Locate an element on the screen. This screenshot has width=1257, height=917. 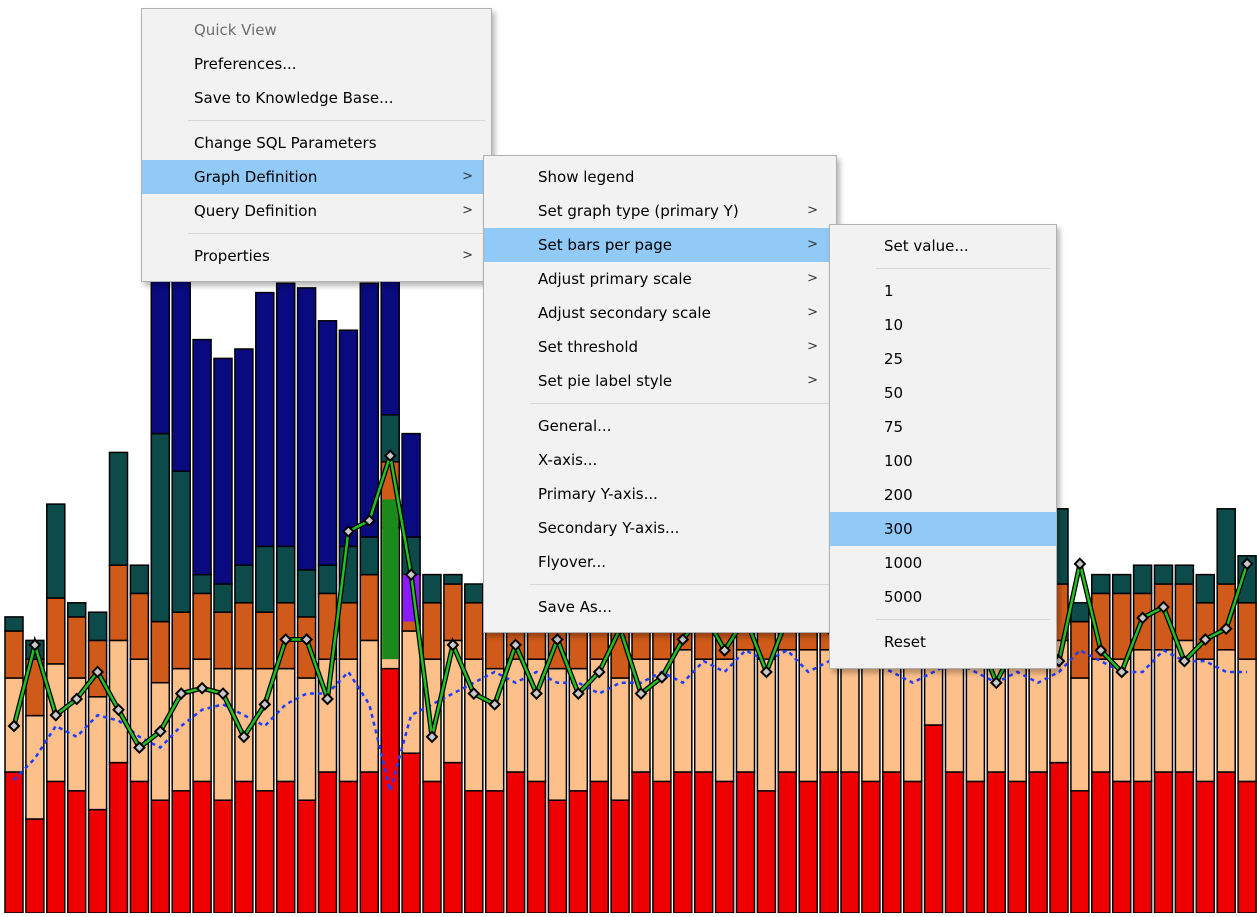
menu-item-label: 50 is located at coordinates (894, 393).